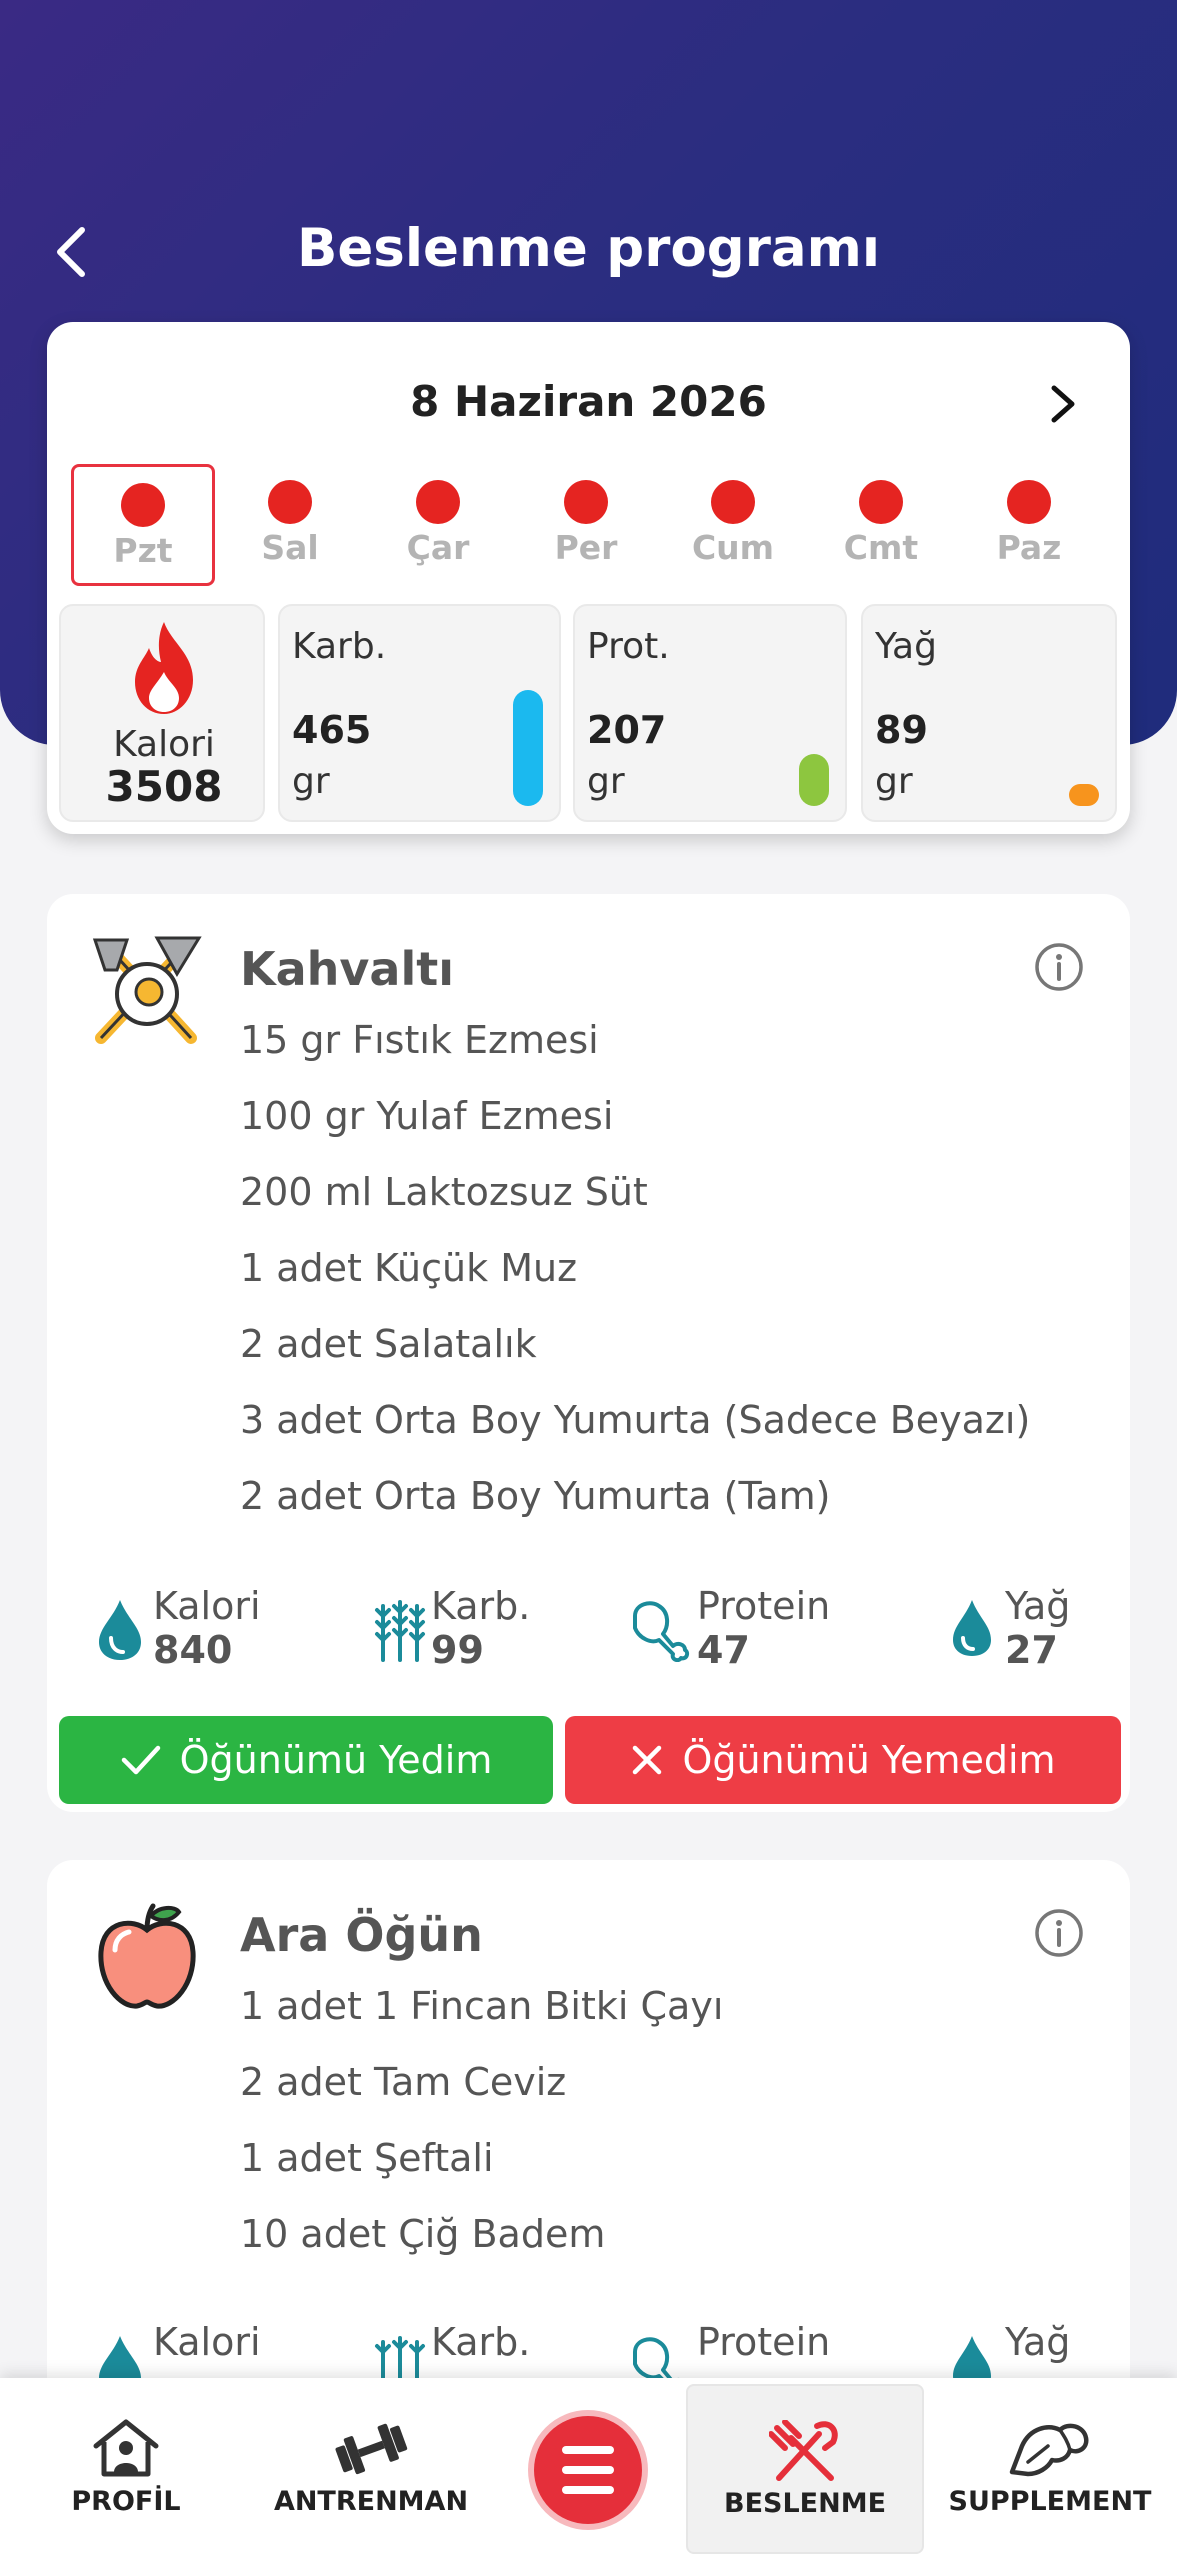 The image size is (1177, 2560). Describe the element at coordinates (388, 1344) in the screenshot. I see `food-item: 2 adet Salatalık` at that location.